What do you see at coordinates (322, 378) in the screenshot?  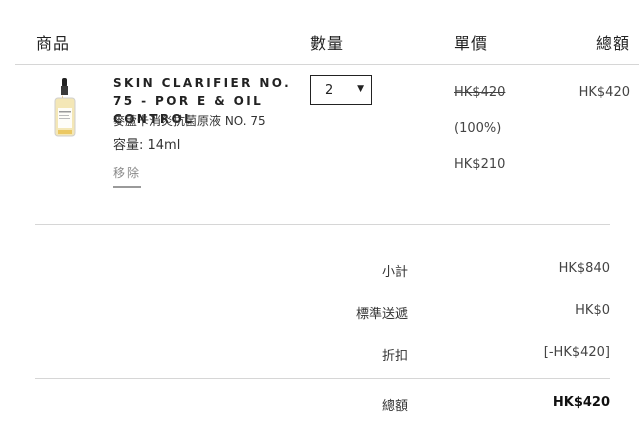 I see `summary-divider` at bounding box center [322, 378].